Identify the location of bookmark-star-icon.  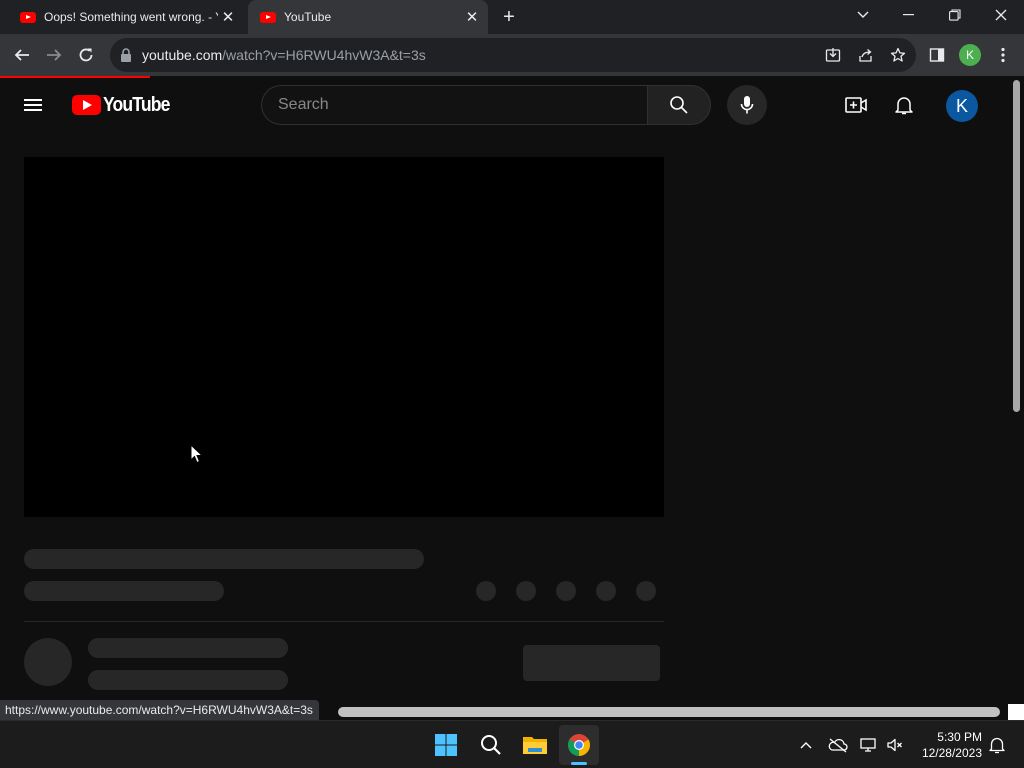
(898, 55).